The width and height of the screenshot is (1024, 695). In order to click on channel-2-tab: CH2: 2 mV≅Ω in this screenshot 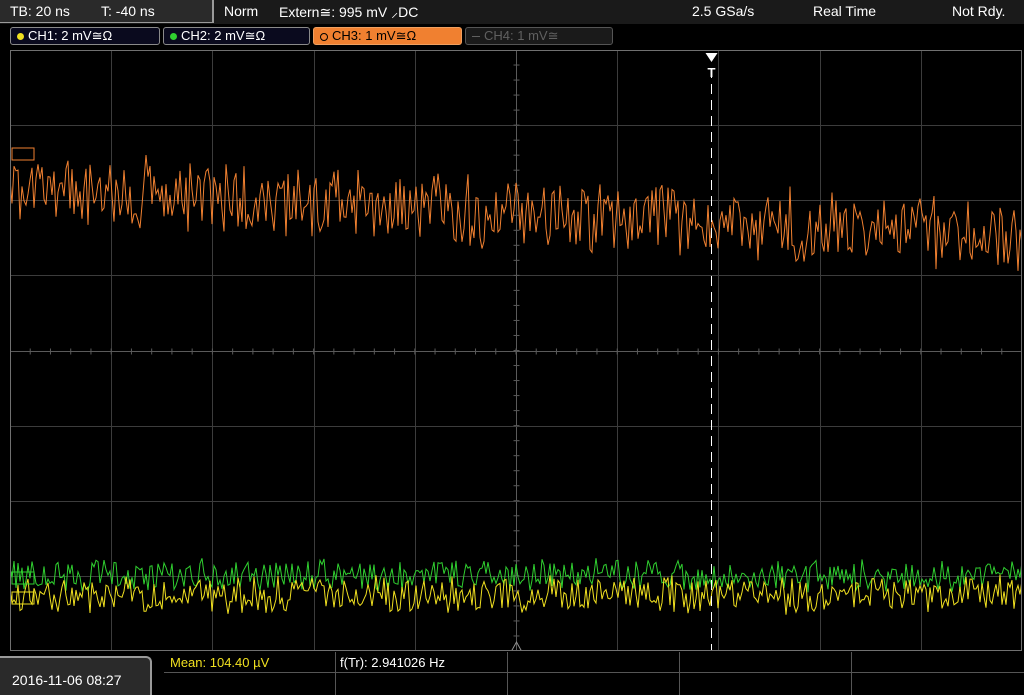, I will do `click(236, 36)`.